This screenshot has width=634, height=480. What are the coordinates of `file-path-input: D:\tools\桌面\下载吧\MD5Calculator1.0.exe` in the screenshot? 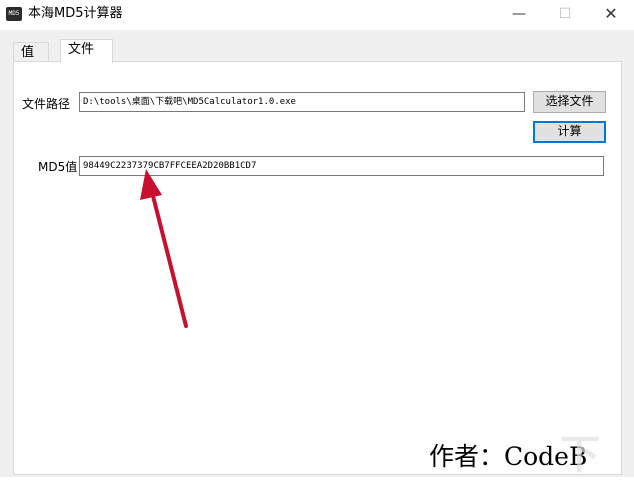 It's located at (302, 102).